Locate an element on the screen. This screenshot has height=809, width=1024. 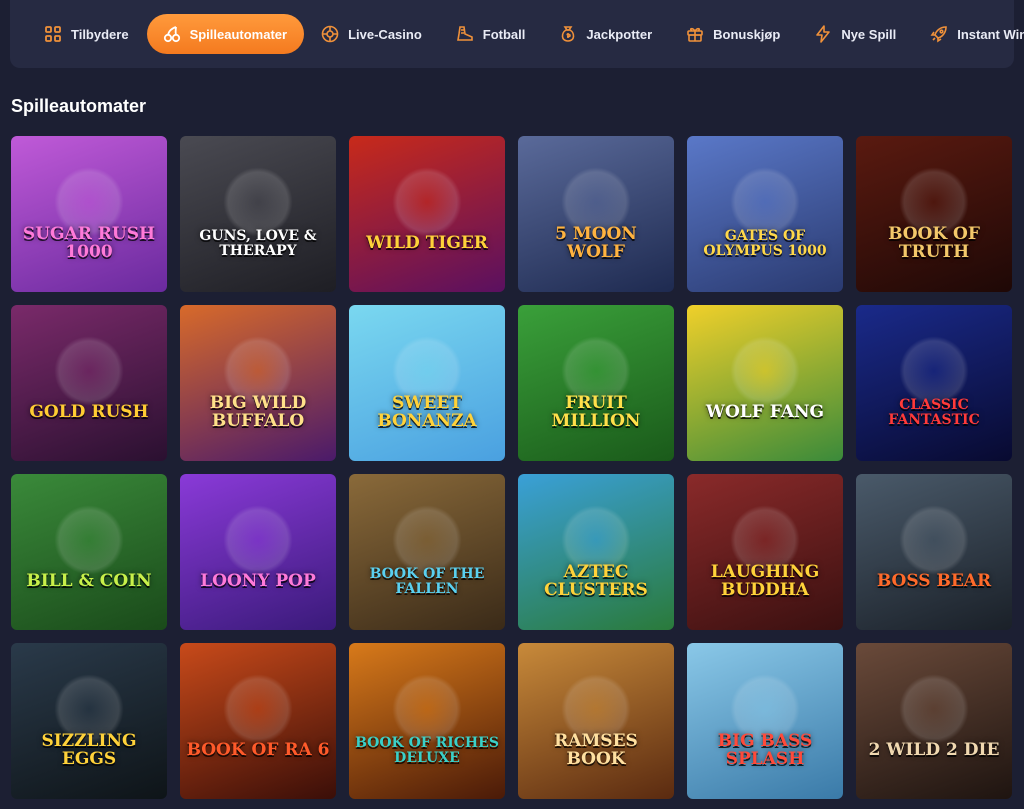
game-title: Ramses Book is located at coordinates (596, 750).